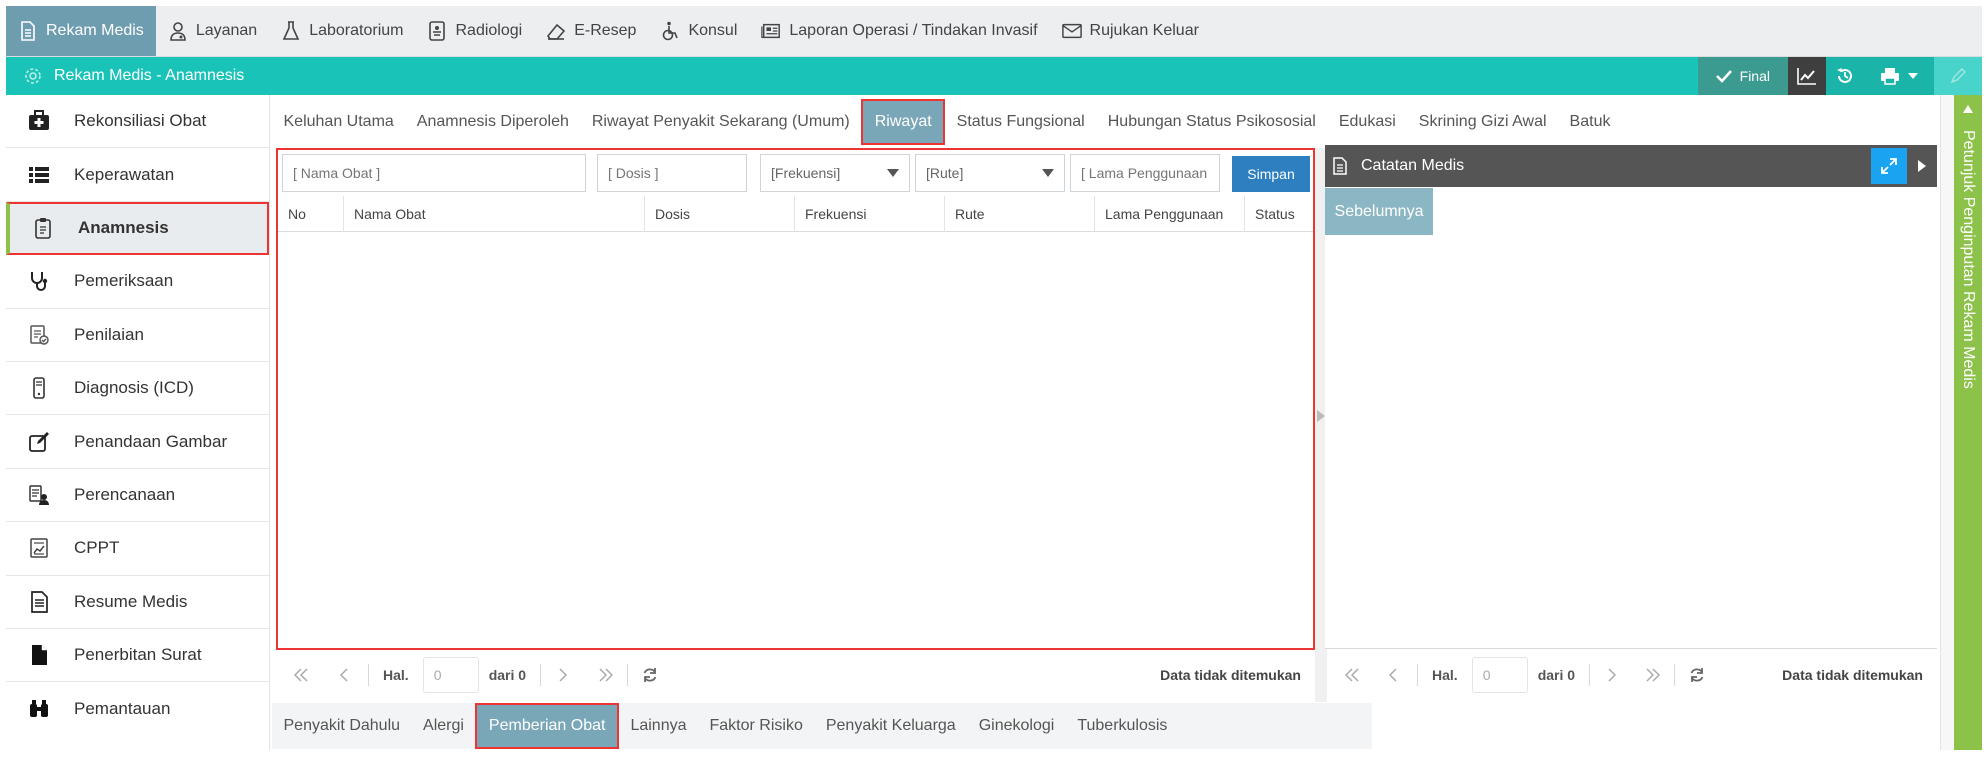  Describe the element at coordinates (1071, 31) in the screenshot. I see `envelope-icon` at that location.